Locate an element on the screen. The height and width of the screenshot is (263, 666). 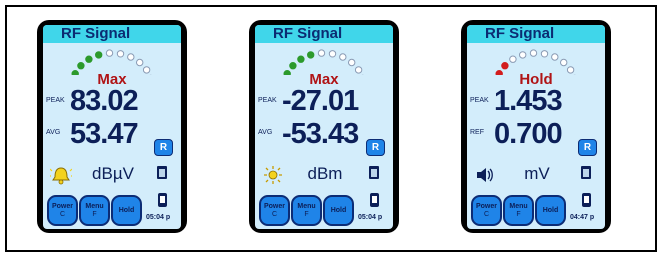
row2-value: 0.700 is located at coordinates (528, 134).